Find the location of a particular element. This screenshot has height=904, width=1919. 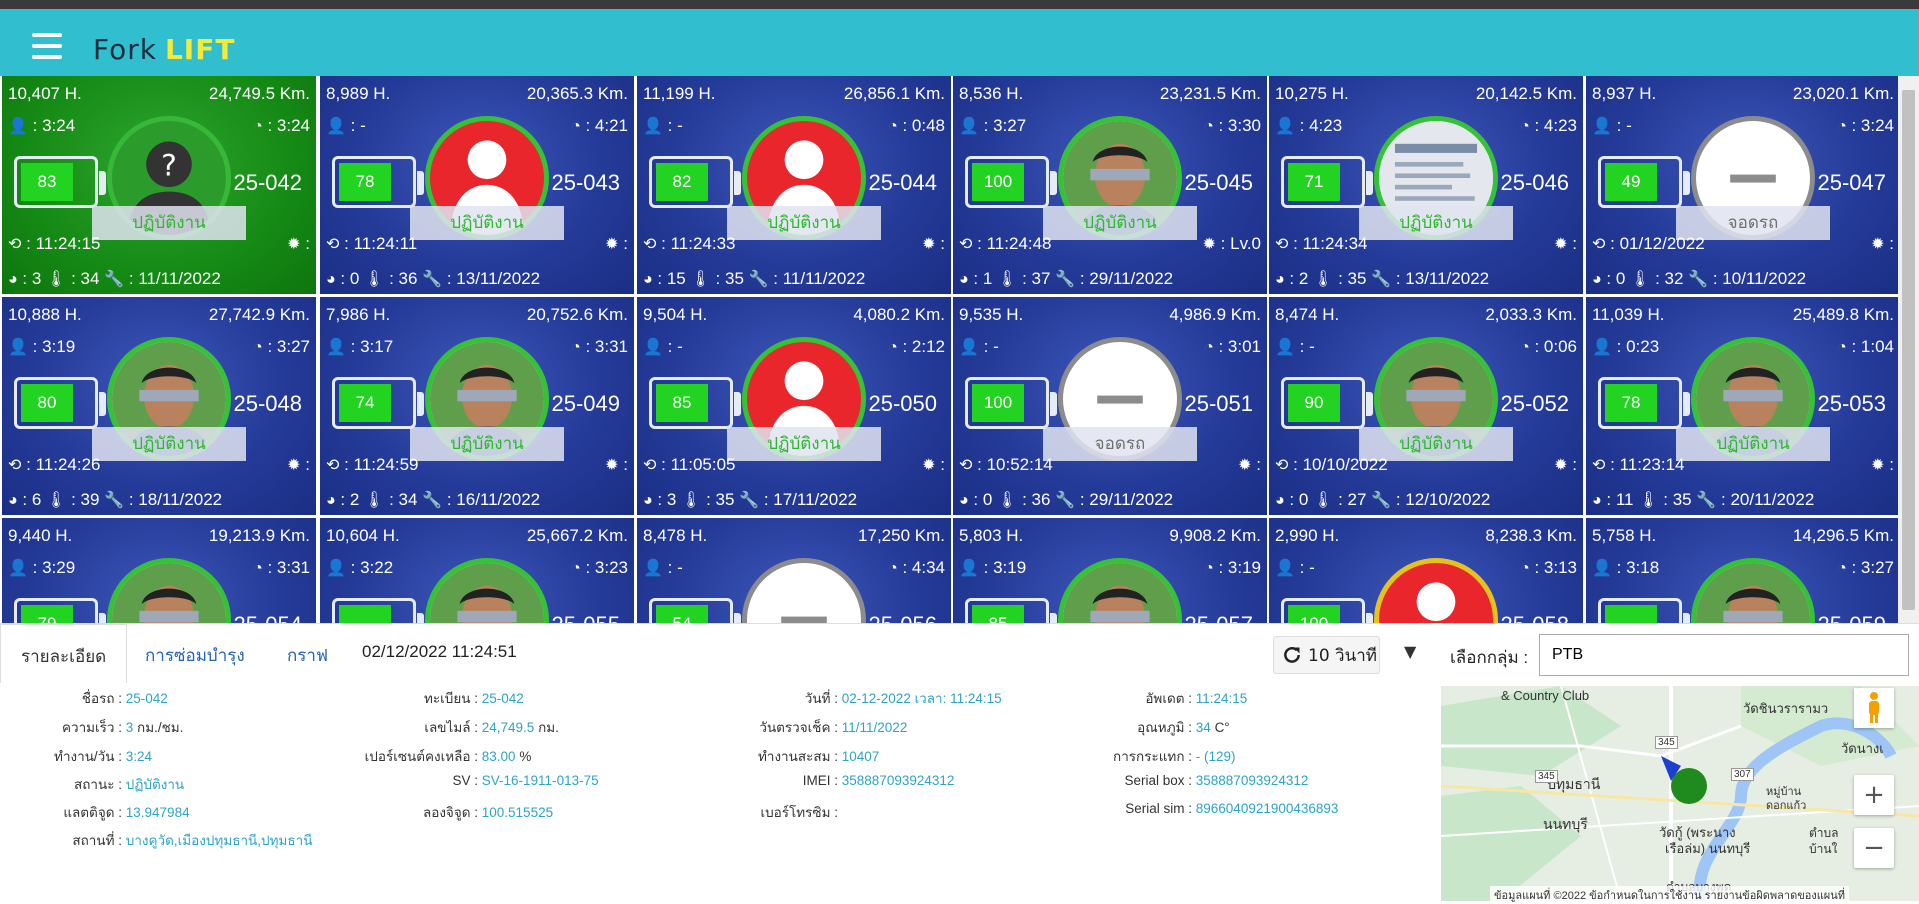

forklift-code: 25-051 is located at coordinates (1218, 403).